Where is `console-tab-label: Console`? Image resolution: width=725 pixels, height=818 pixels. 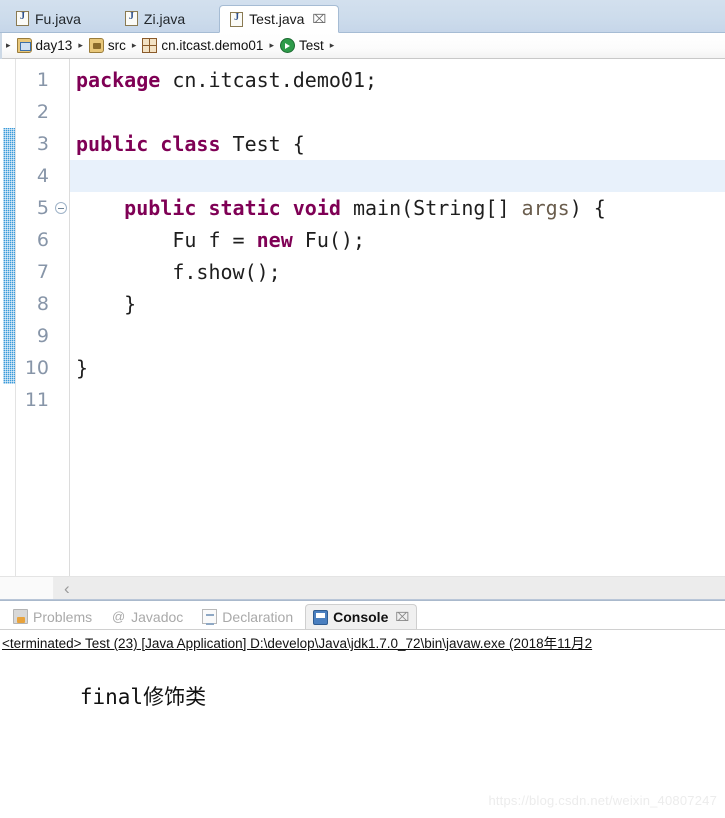
console-tab-label: Console is located at coordinates (361, 617).